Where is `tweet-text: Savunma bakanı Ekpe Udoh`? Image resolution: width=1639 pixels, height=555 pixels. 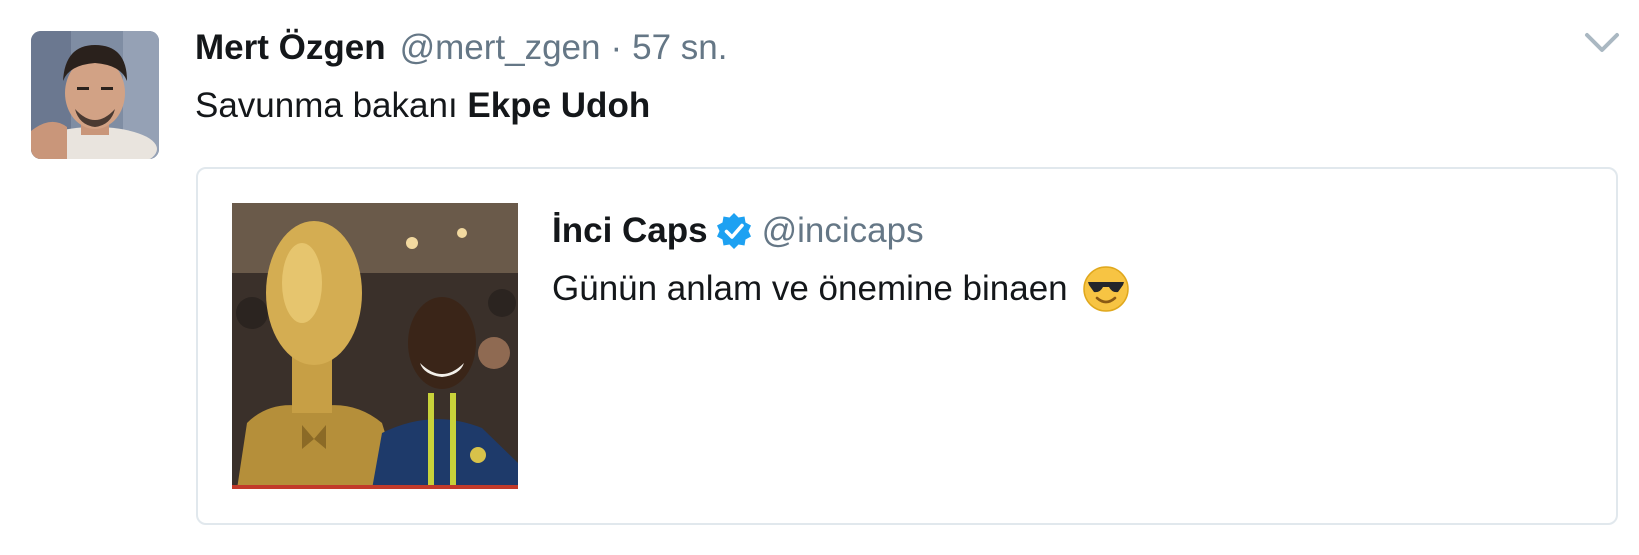
tweet-text: Savunma bakanı Ekpe Udoh is located at coordinates (422, 106).